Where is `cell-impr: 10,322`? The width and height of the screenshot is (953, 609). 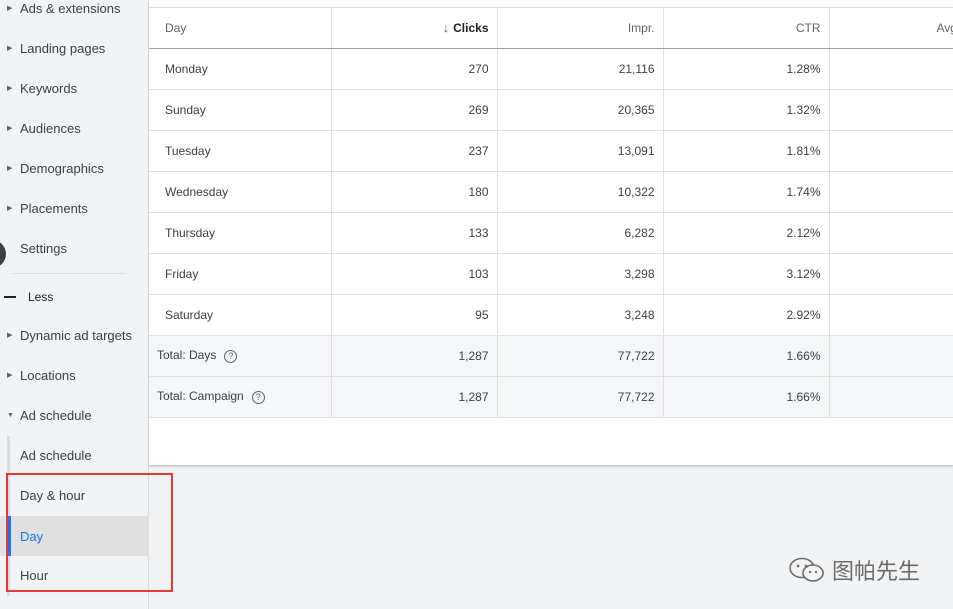
cell-impr: 10,322 is located at coordinates (580, 192).